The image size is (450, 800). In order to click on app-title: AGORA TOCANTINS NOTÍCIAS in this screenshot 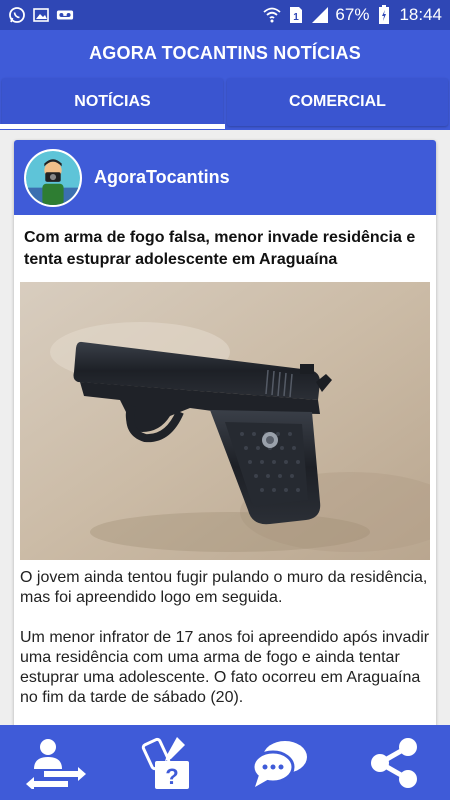, I will do `click(225, 52)`.